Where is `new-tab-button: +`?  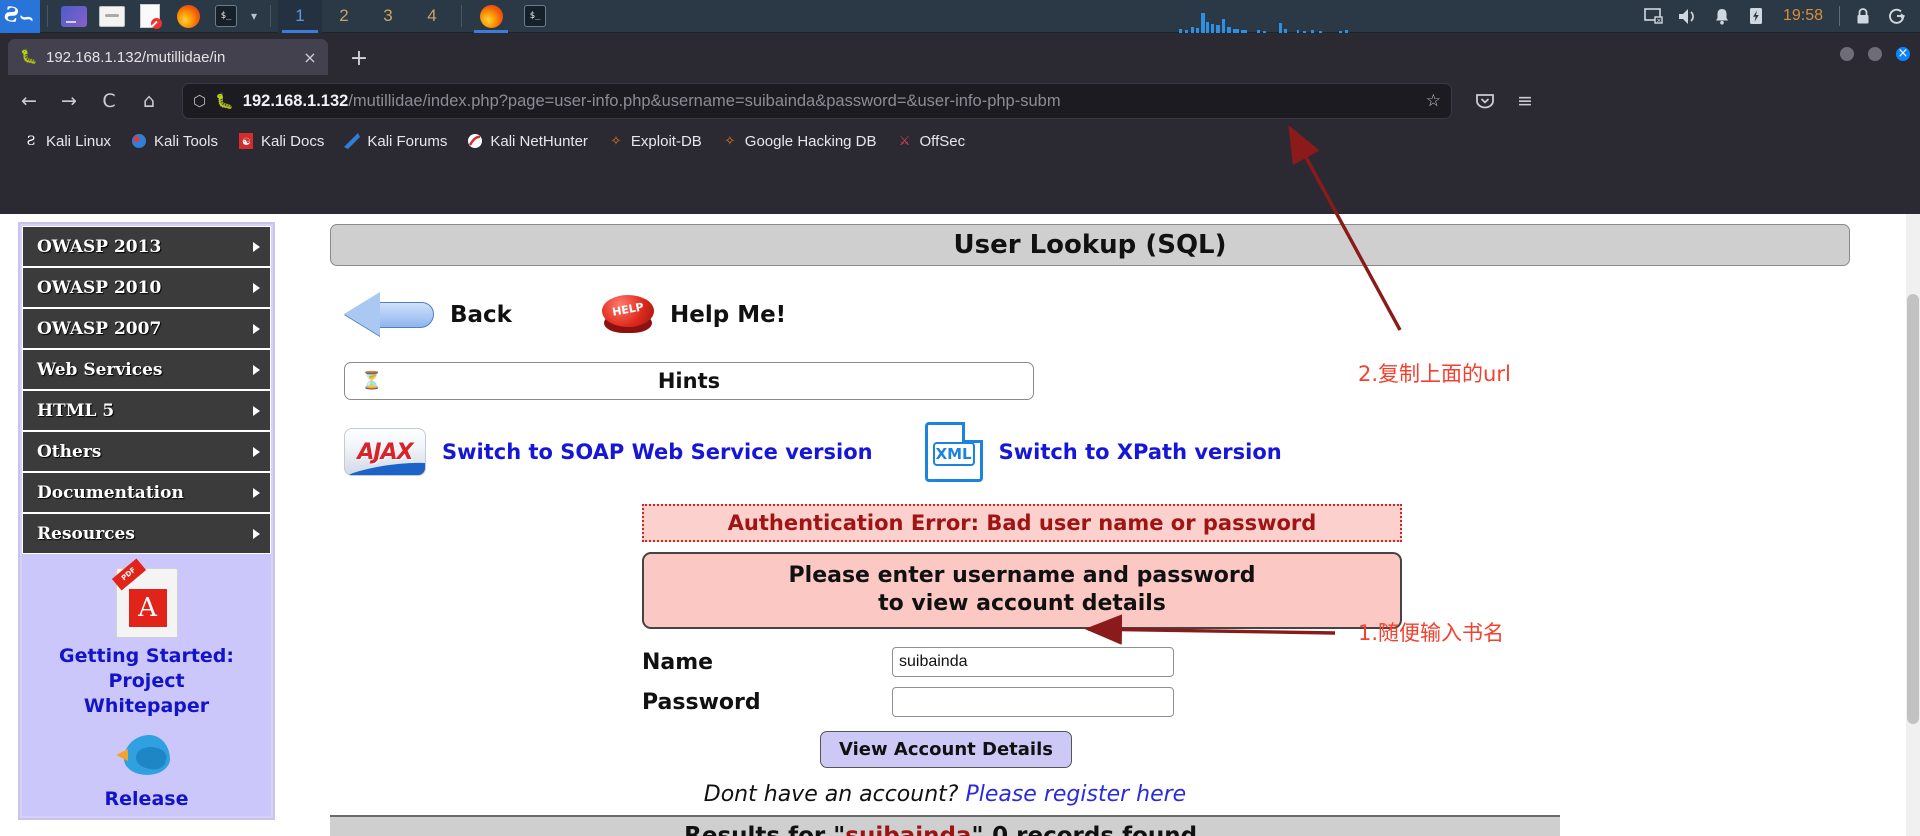
new-tab-button: + is located at coordinates (359, 58).